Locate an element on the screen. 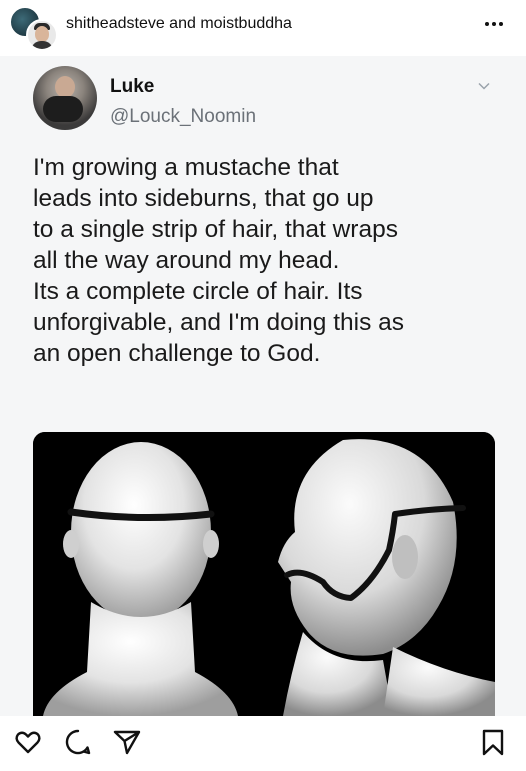 The width and height of the screenshot is (526, 771). post-header: shitheadsteve and moistbuddha is located at coordinates (263, 28).